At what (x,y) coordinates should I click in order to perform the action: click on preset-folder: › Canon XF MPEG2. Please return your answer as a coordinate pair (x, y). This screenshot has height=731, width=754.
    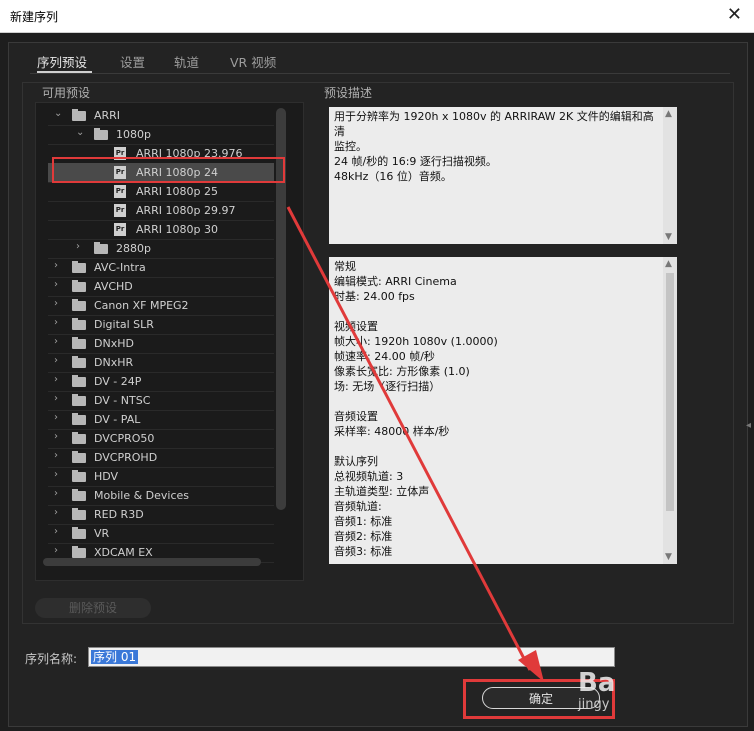
    Looking at the image, I should click on (161, 306).